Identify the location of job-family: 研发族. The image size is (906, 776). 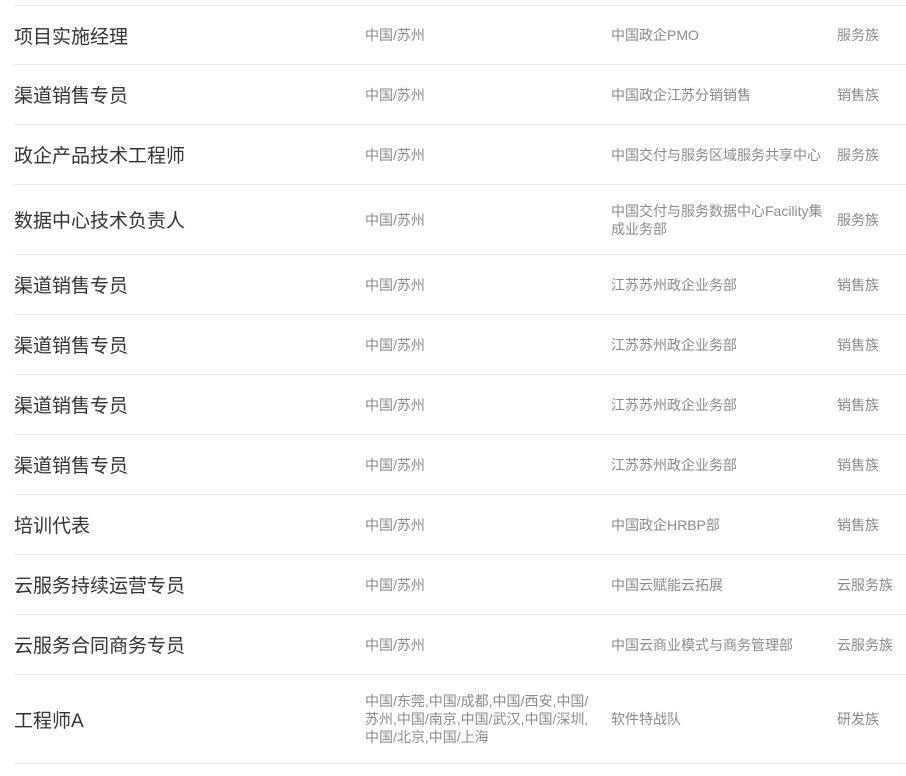
(858, 719).